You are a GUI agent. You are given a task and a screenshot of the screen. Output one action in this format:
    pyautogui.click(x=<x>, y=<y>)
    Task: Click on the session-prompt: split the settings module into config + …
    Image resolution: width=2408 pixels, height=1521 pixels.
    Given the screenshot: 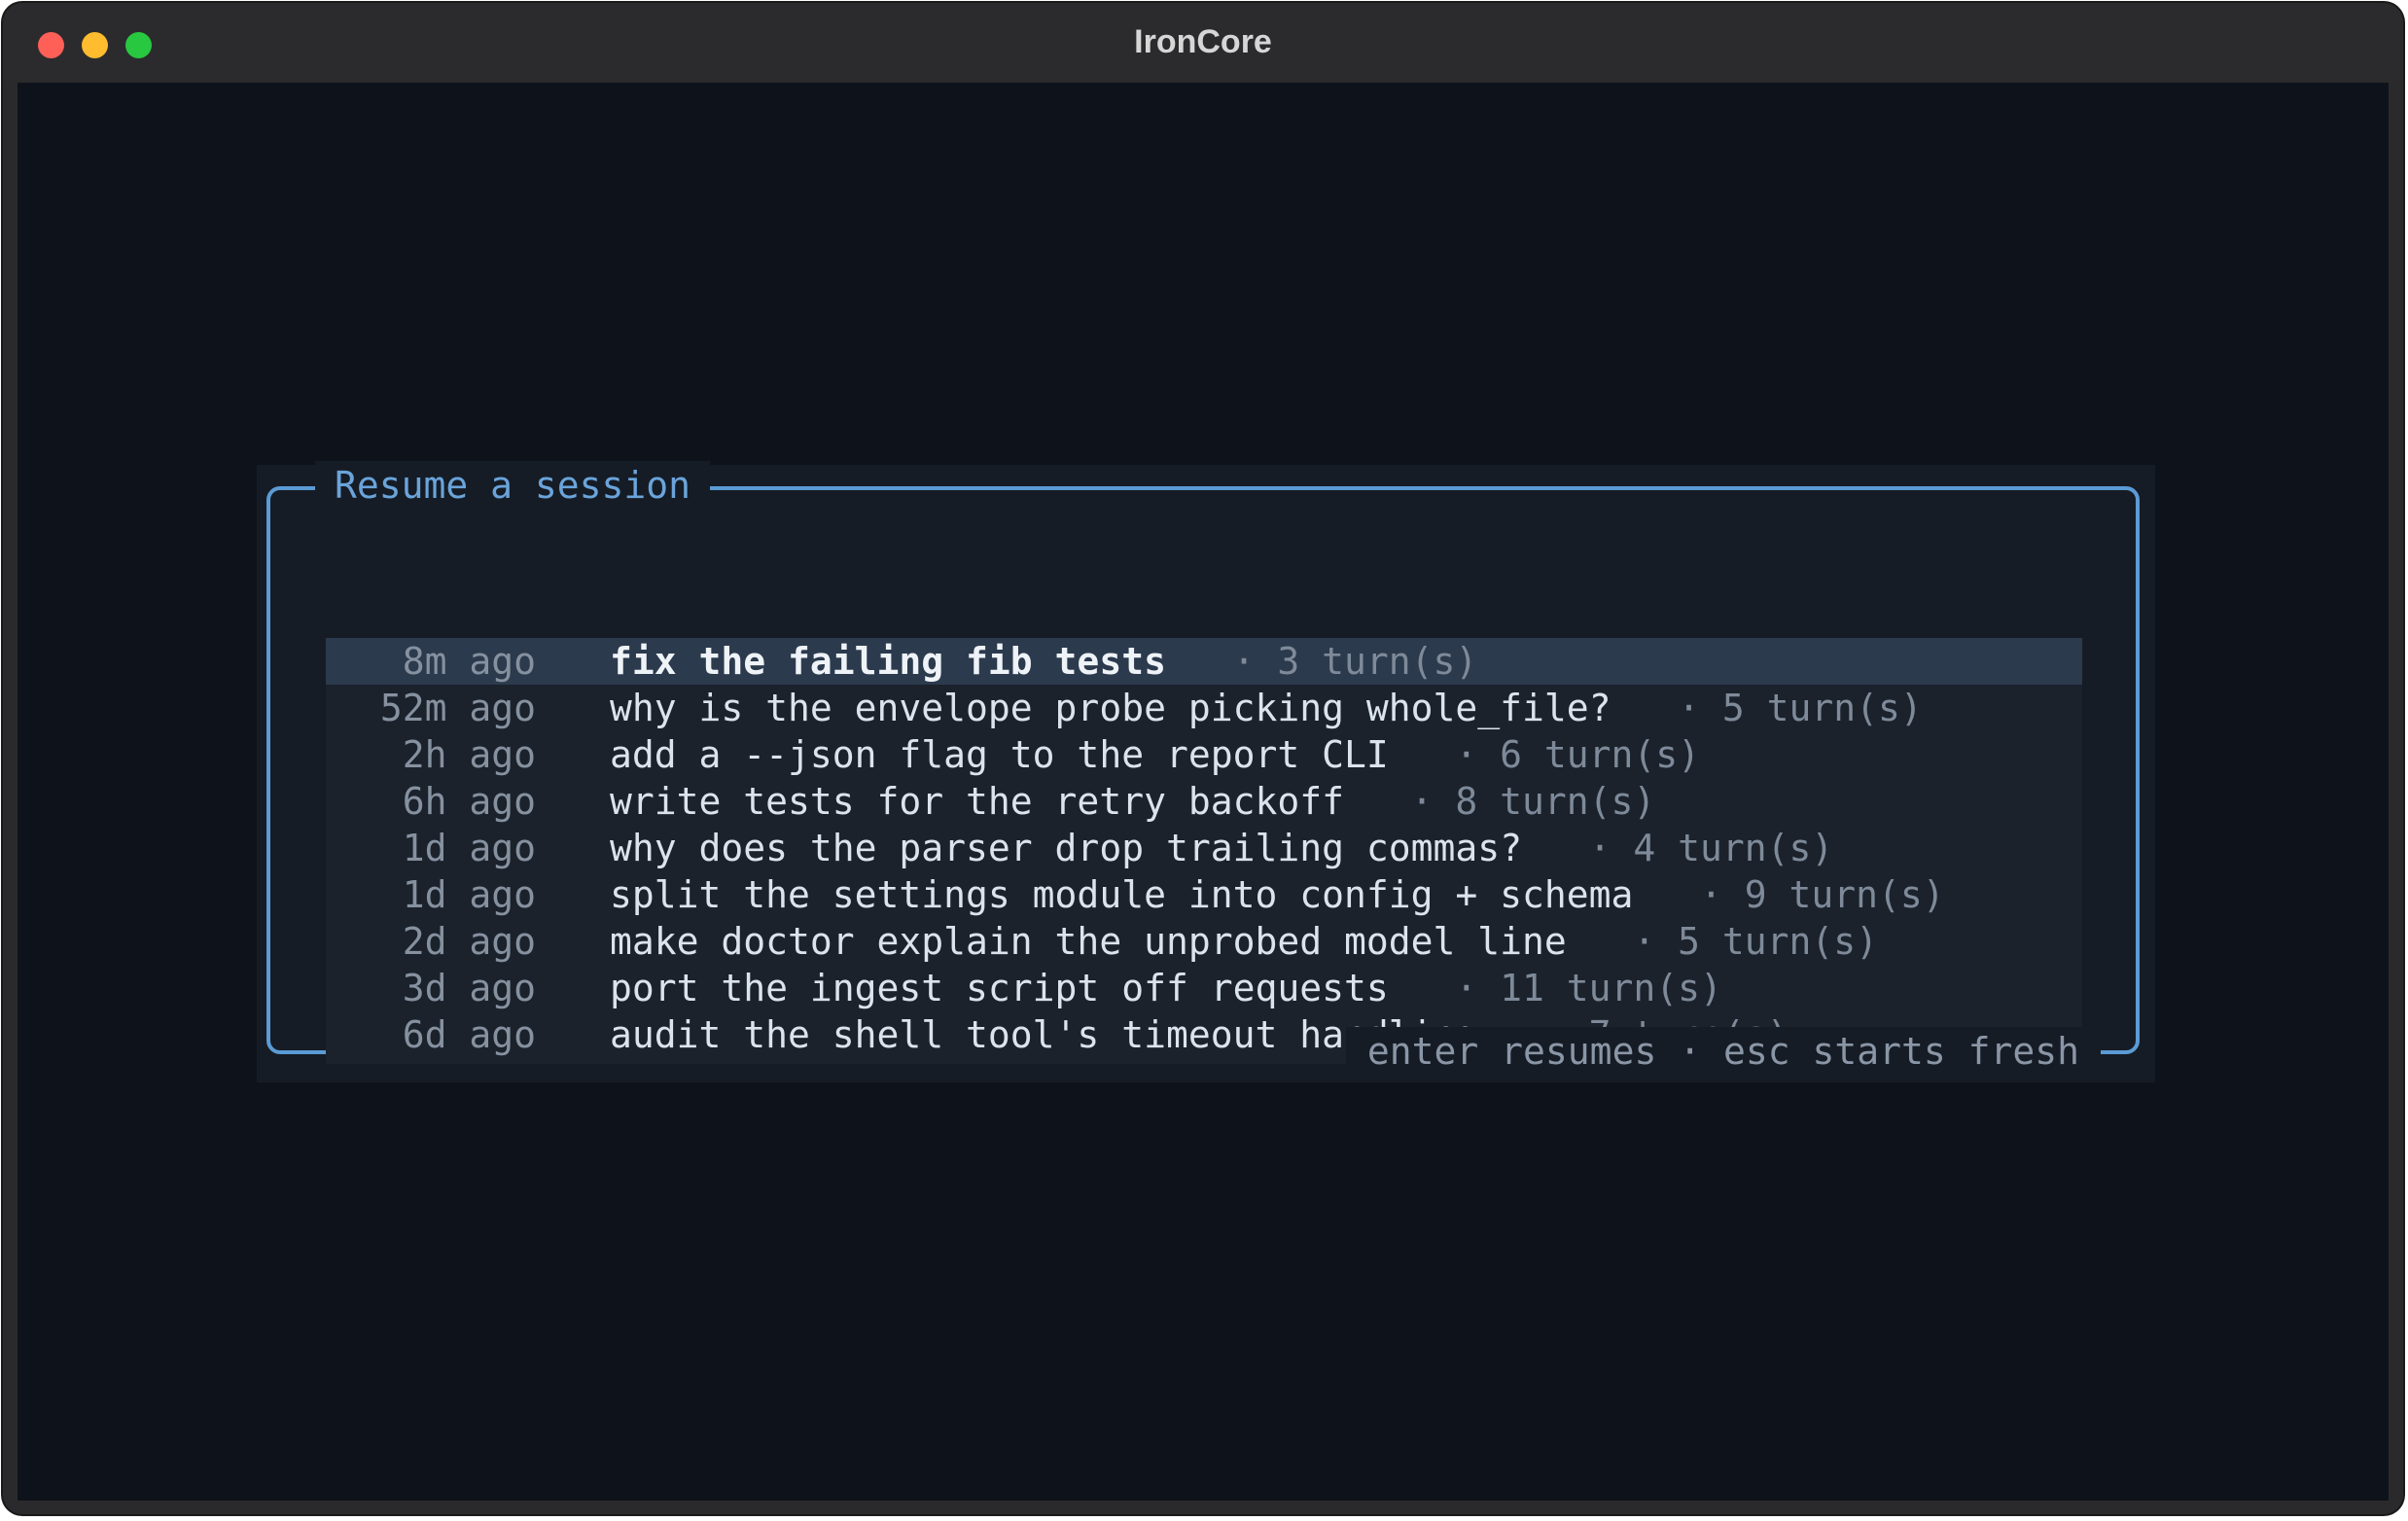 What is the action you would take?
    pyautogui.click(x=1277, y=895)
    